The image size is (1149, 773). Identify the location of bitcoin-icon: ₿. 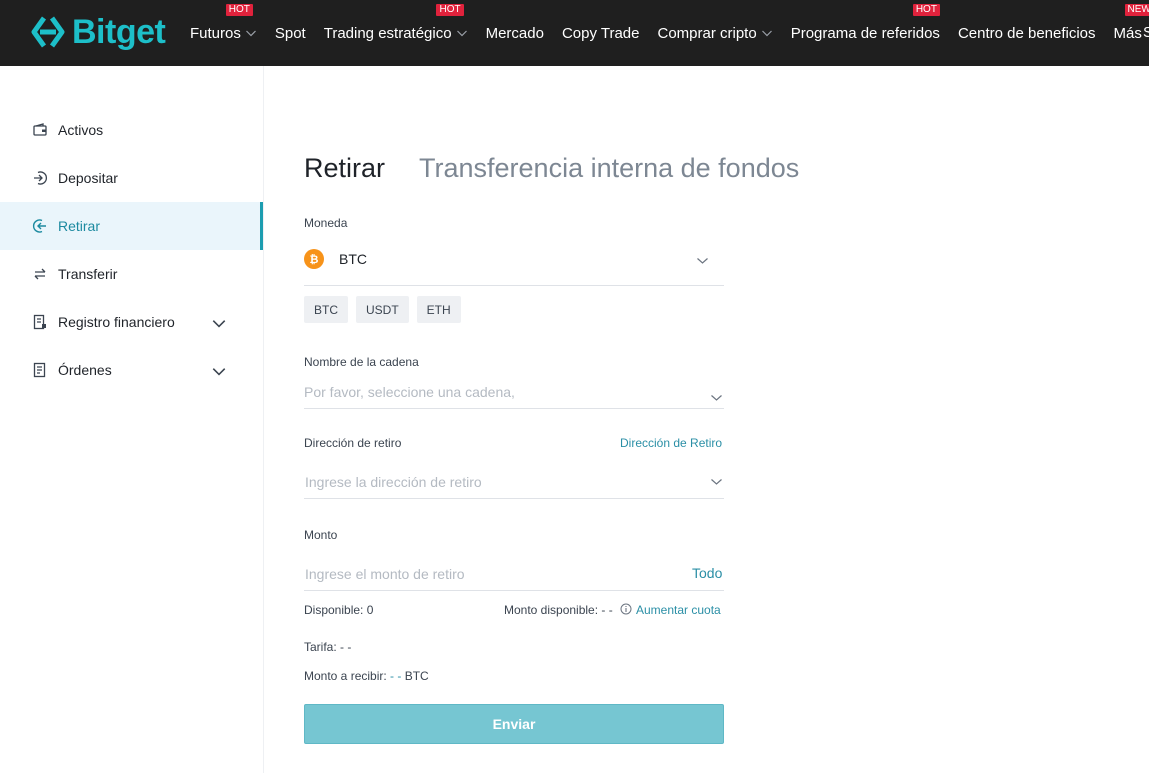
(314, 259).